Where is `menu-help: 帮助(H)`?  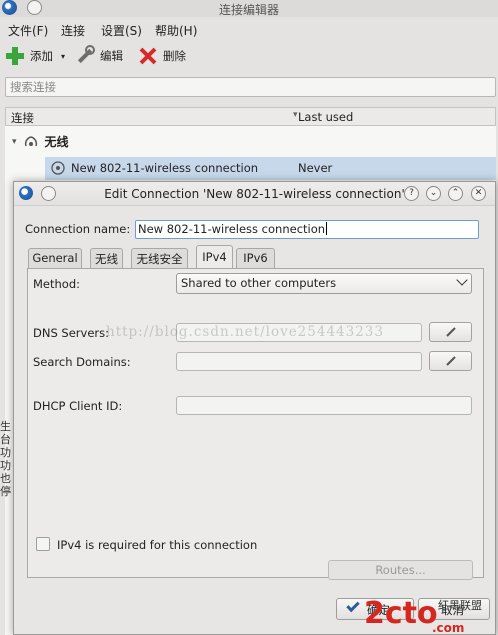 menu-help: 帮助(H) is located at coordinates (176, 30).